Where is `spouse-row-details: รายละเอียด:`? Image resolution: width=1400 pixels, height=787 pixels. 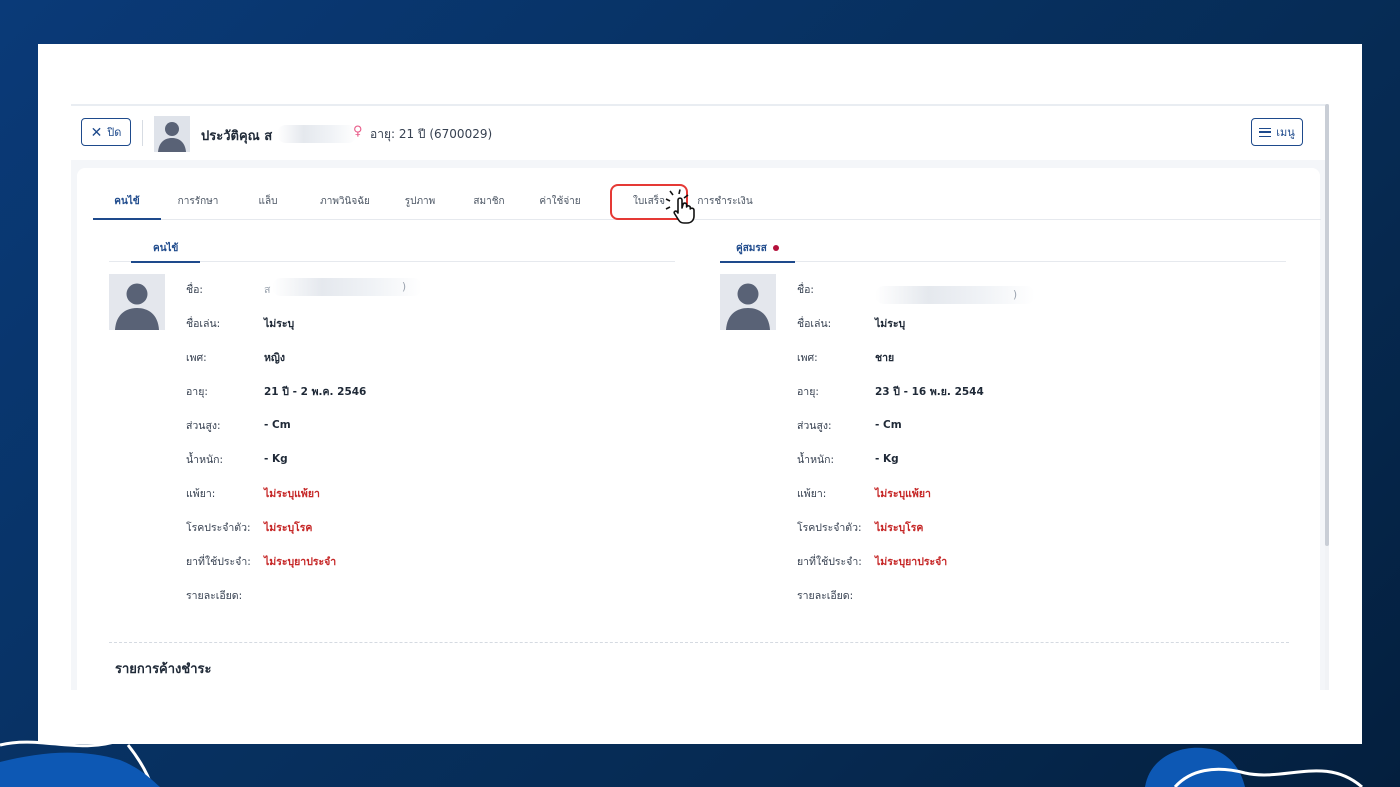 spouse-row-details: รายละเอียด: is located at coordinates (1037, 595).